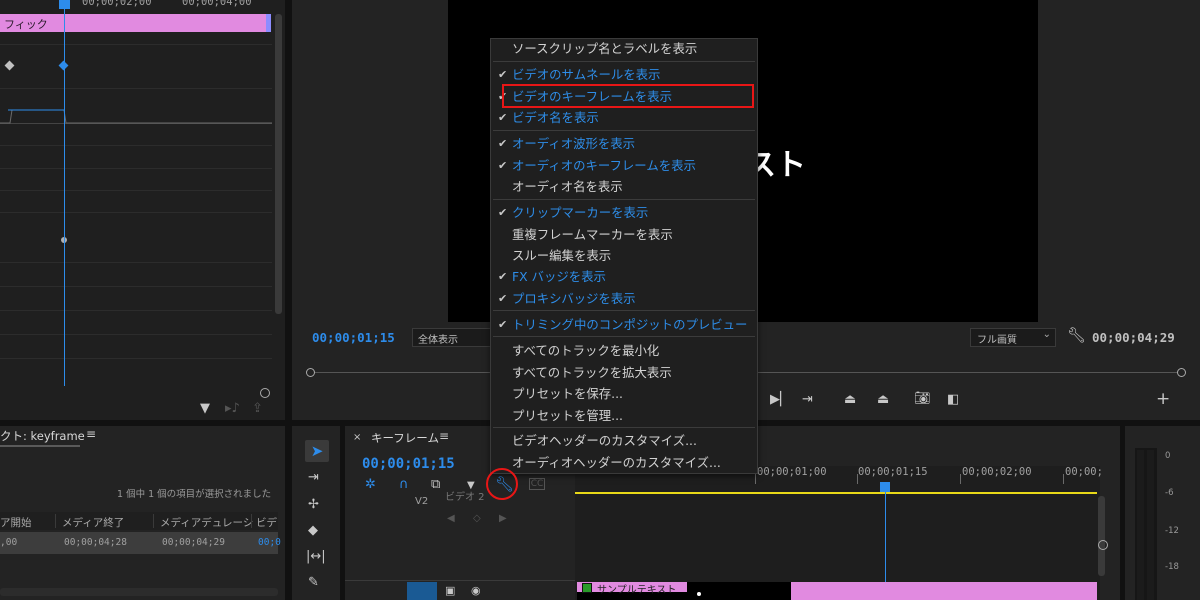  Describe the element at coordinates (476, 591) in the screenshot. I see `eye-icon: ◉` at that location.